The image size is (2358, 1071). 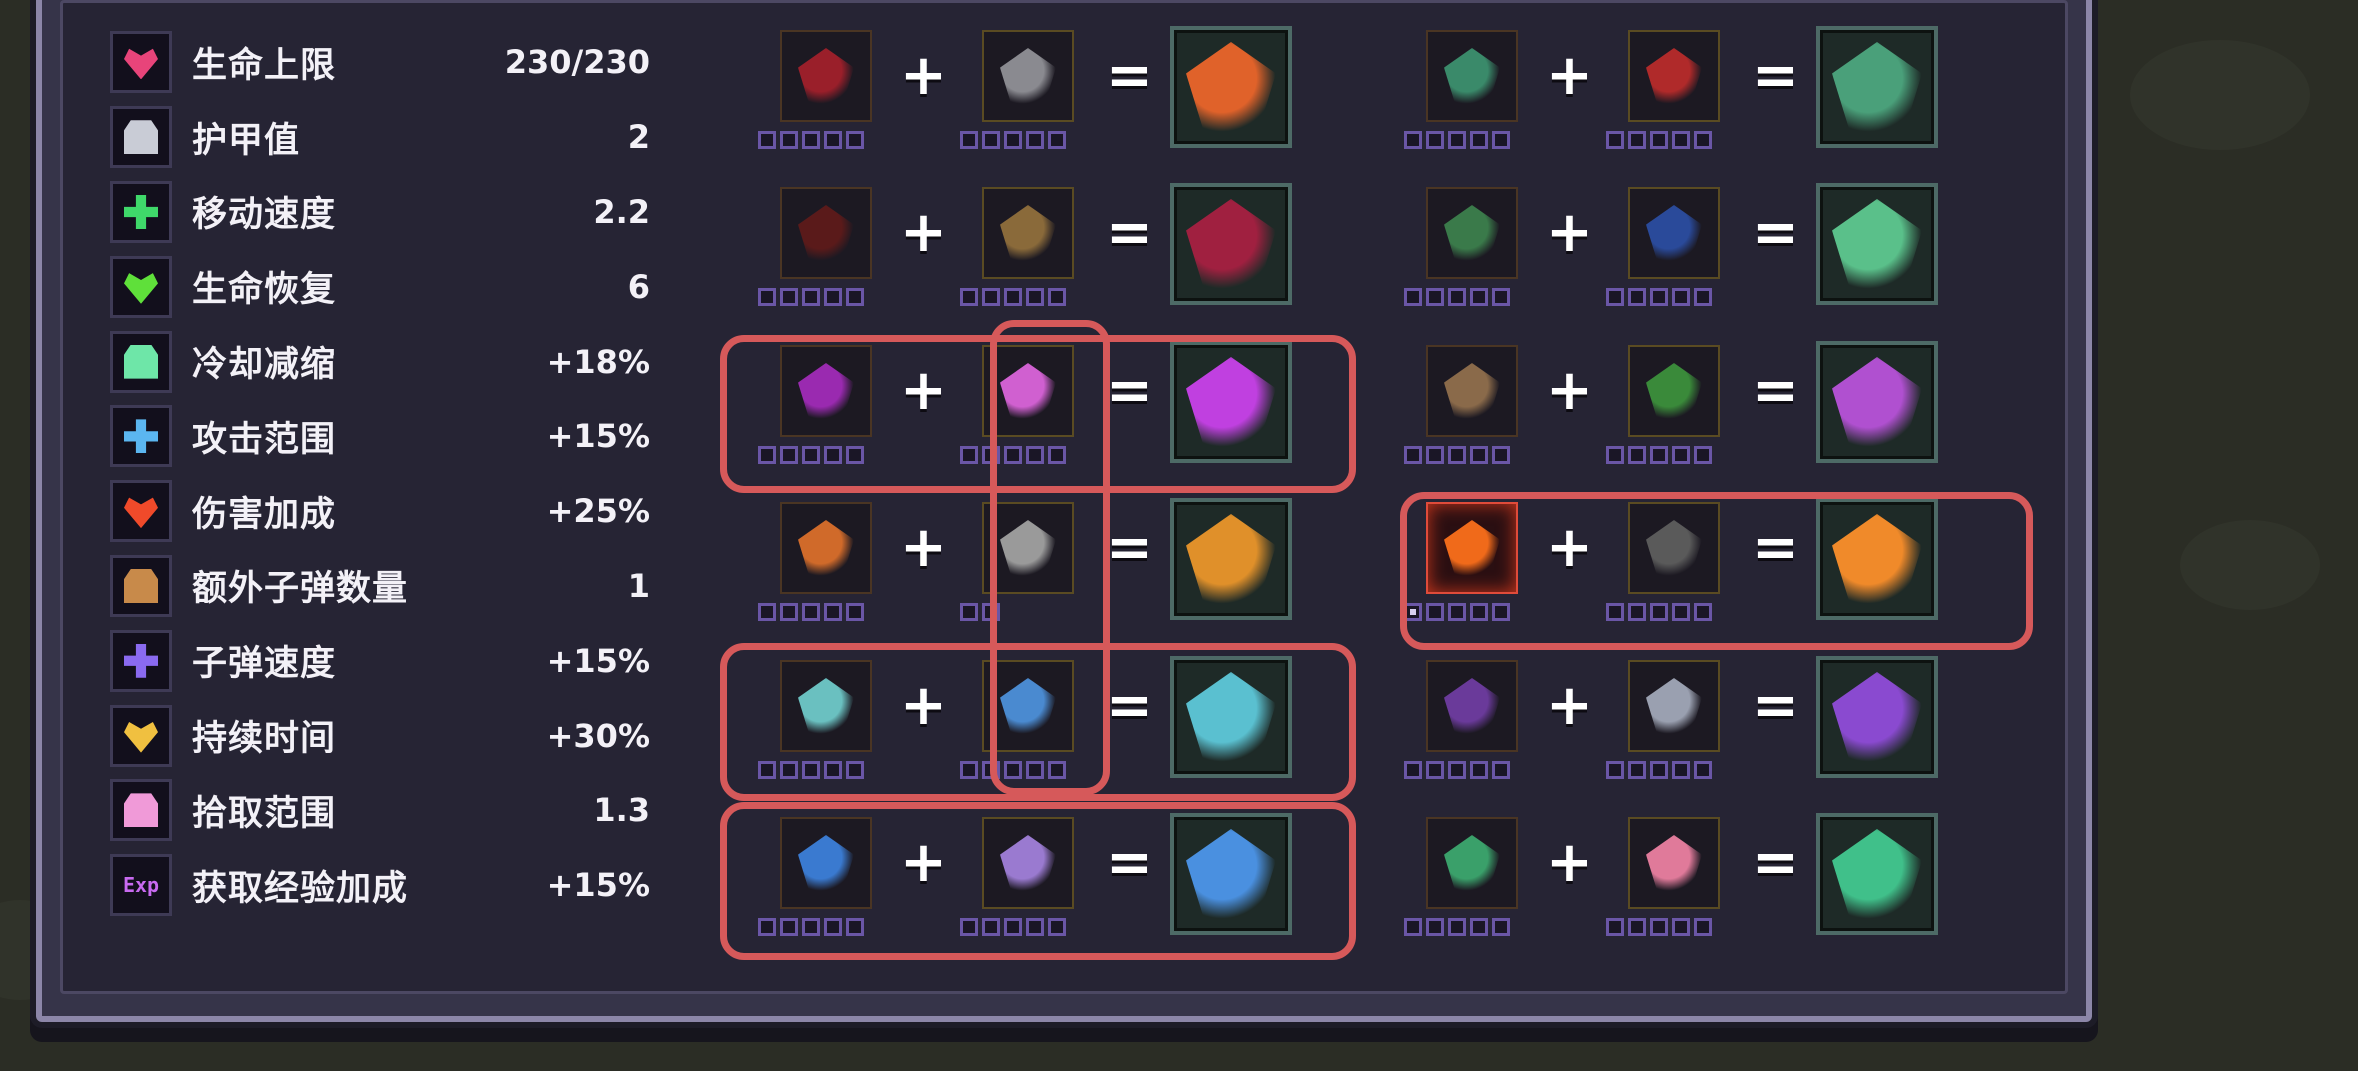 I want to click on flame-sigil-icon, so click(x=1231, y=87).